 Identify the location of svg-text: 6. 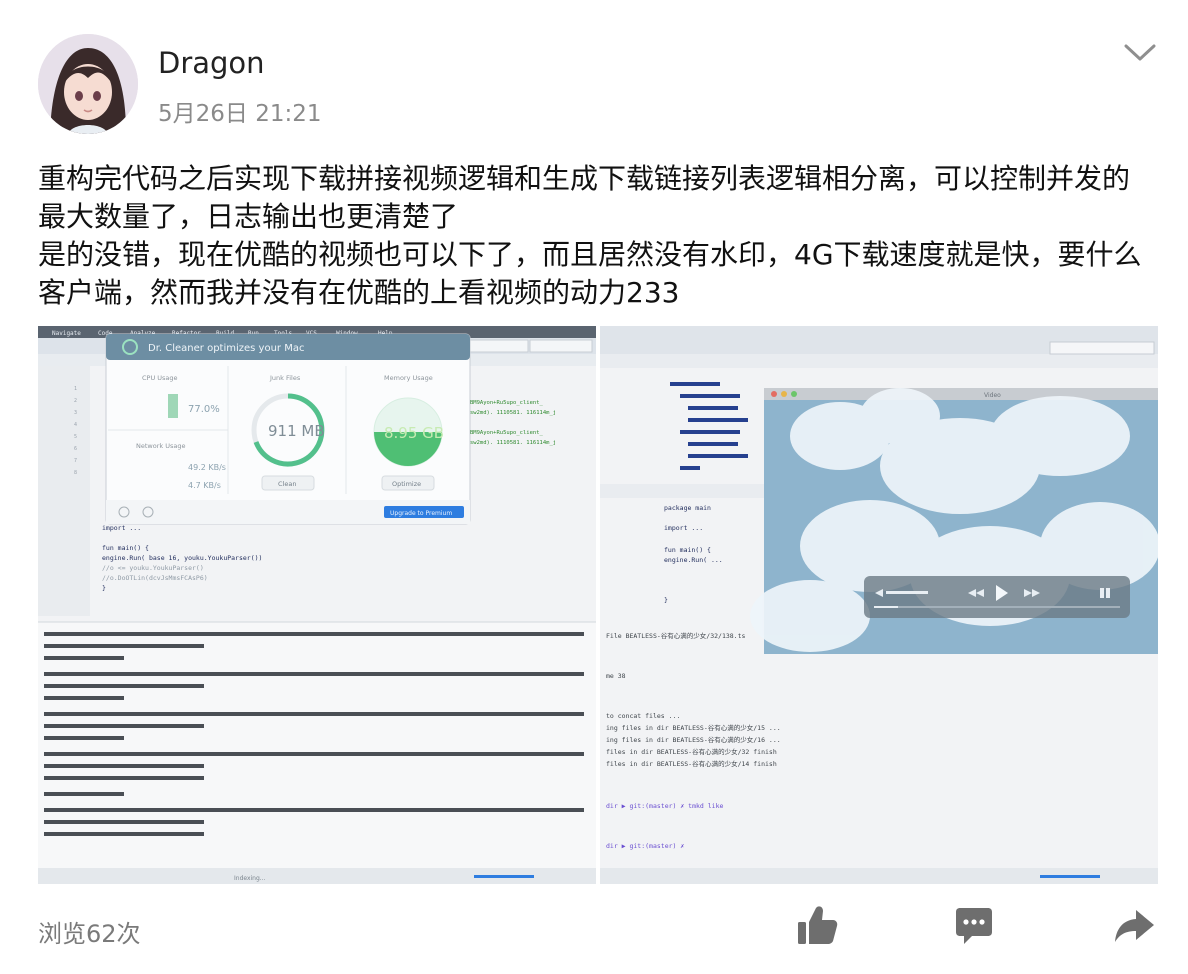
(75, 449).